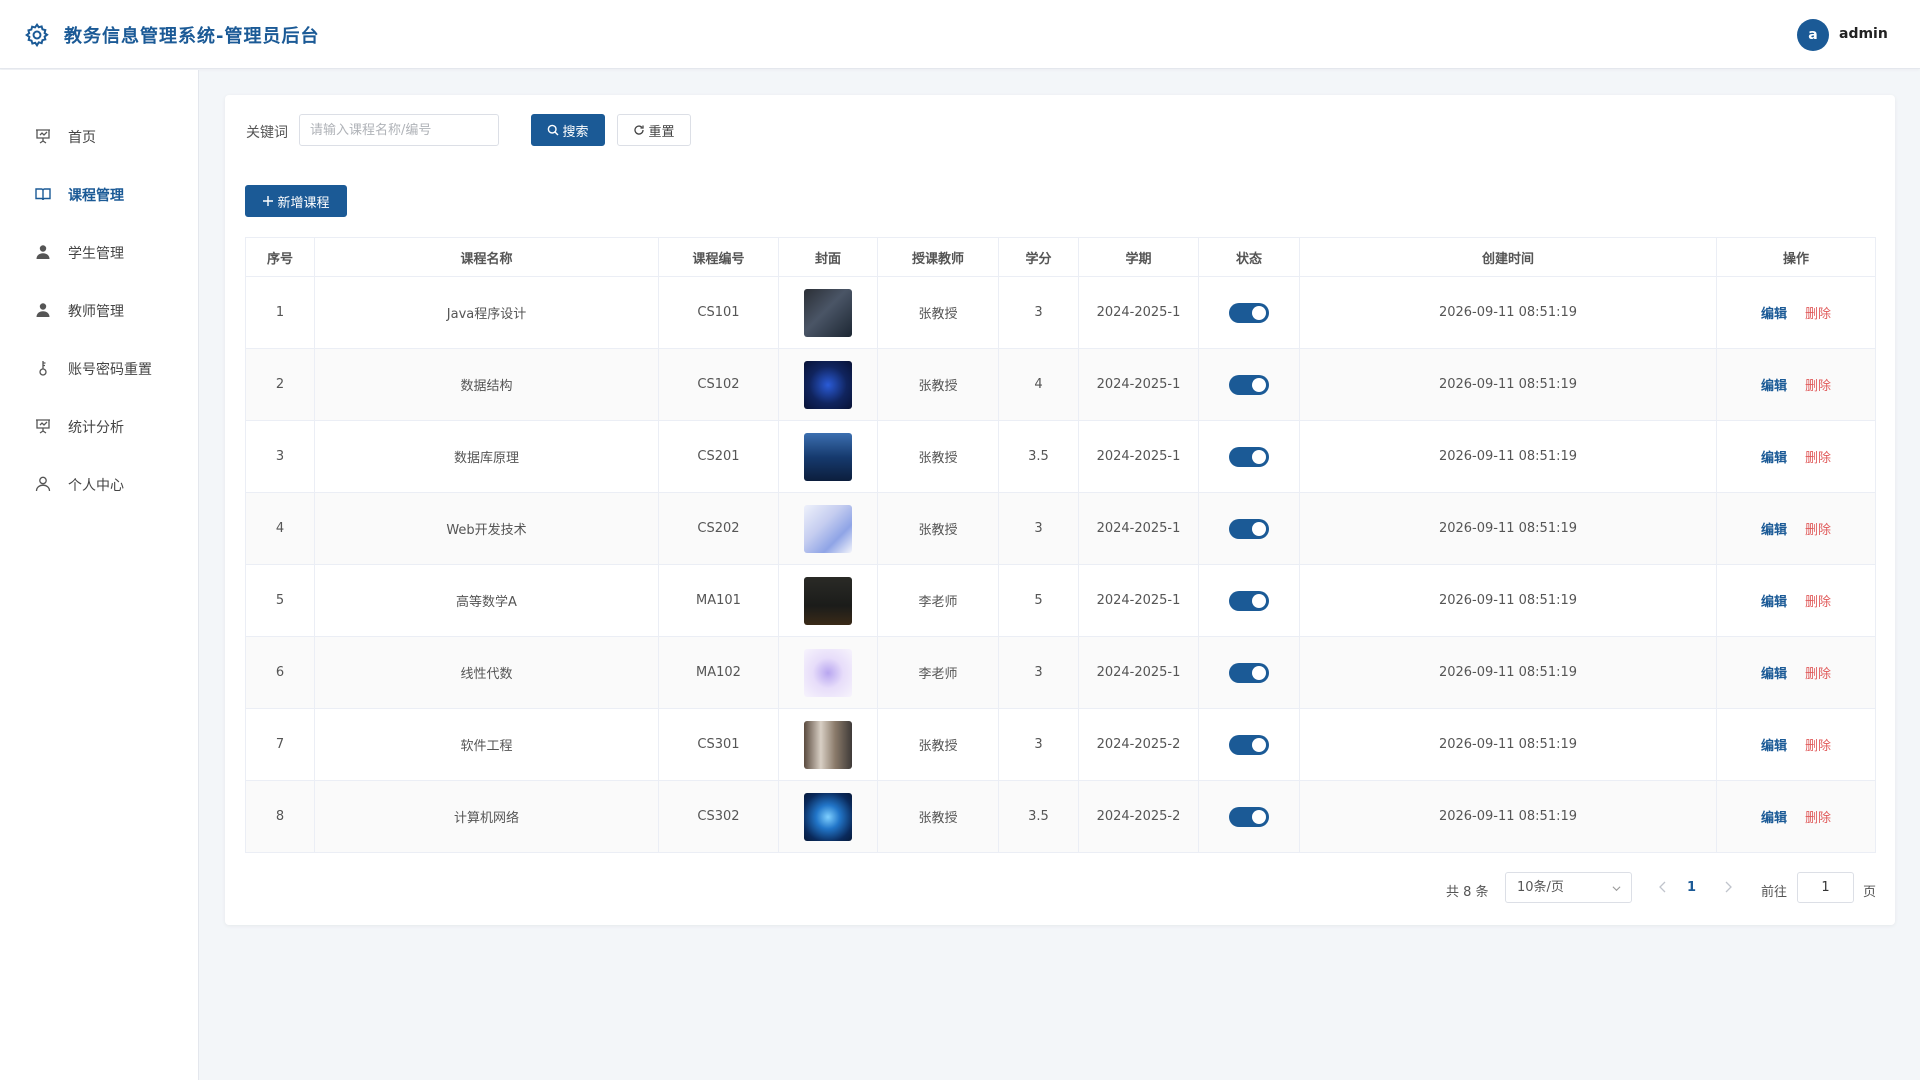 The image size is (1920, 1080). What do you see at coordinates (192, 36) in the screenshot?
I see `app-title: 教务信息管理系统-管理员后台` at bounding box center [192, 36].